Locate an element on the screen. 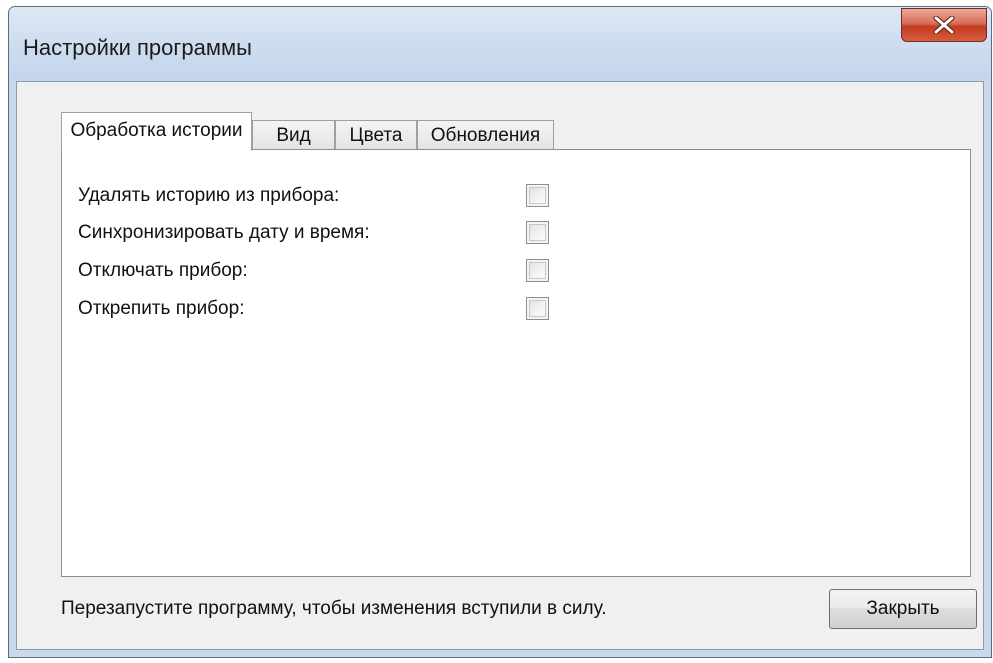 This screenshot has height=663, width=993. close-icon is located at coordinates (944, 25).